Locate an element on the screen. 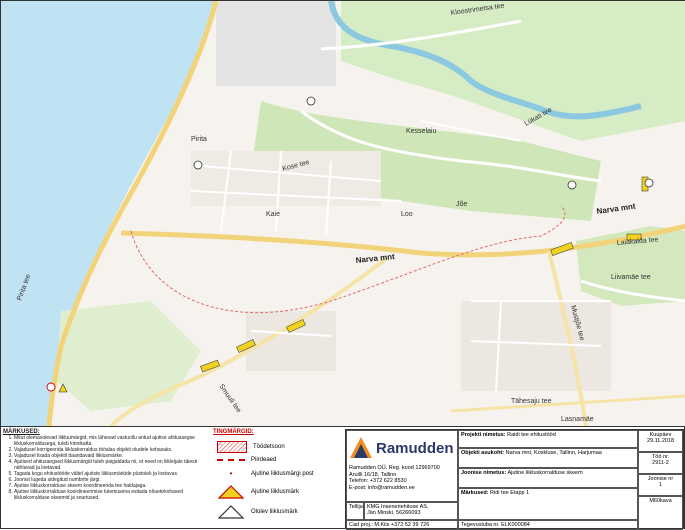  harbour-area is located at coordinates (276, 43).